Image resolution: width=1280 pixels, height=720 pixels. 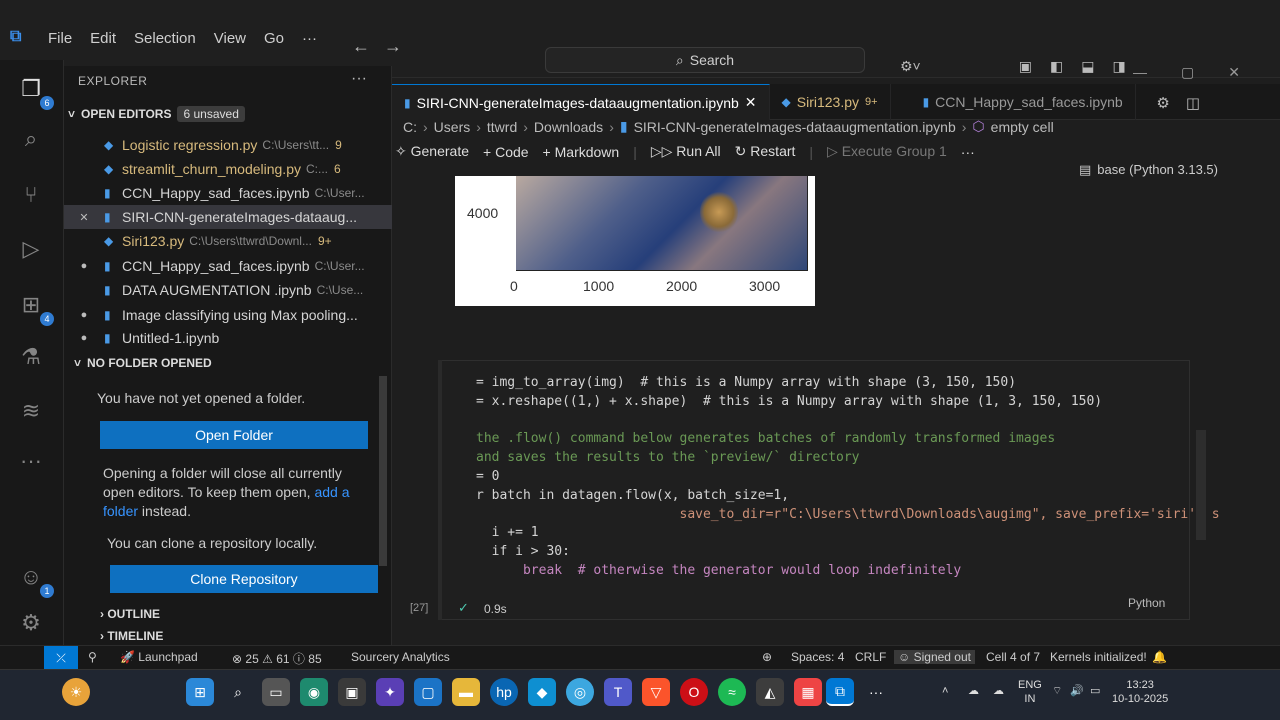 I want to click on brave-icon: ▽, so click(x=656, y=692).